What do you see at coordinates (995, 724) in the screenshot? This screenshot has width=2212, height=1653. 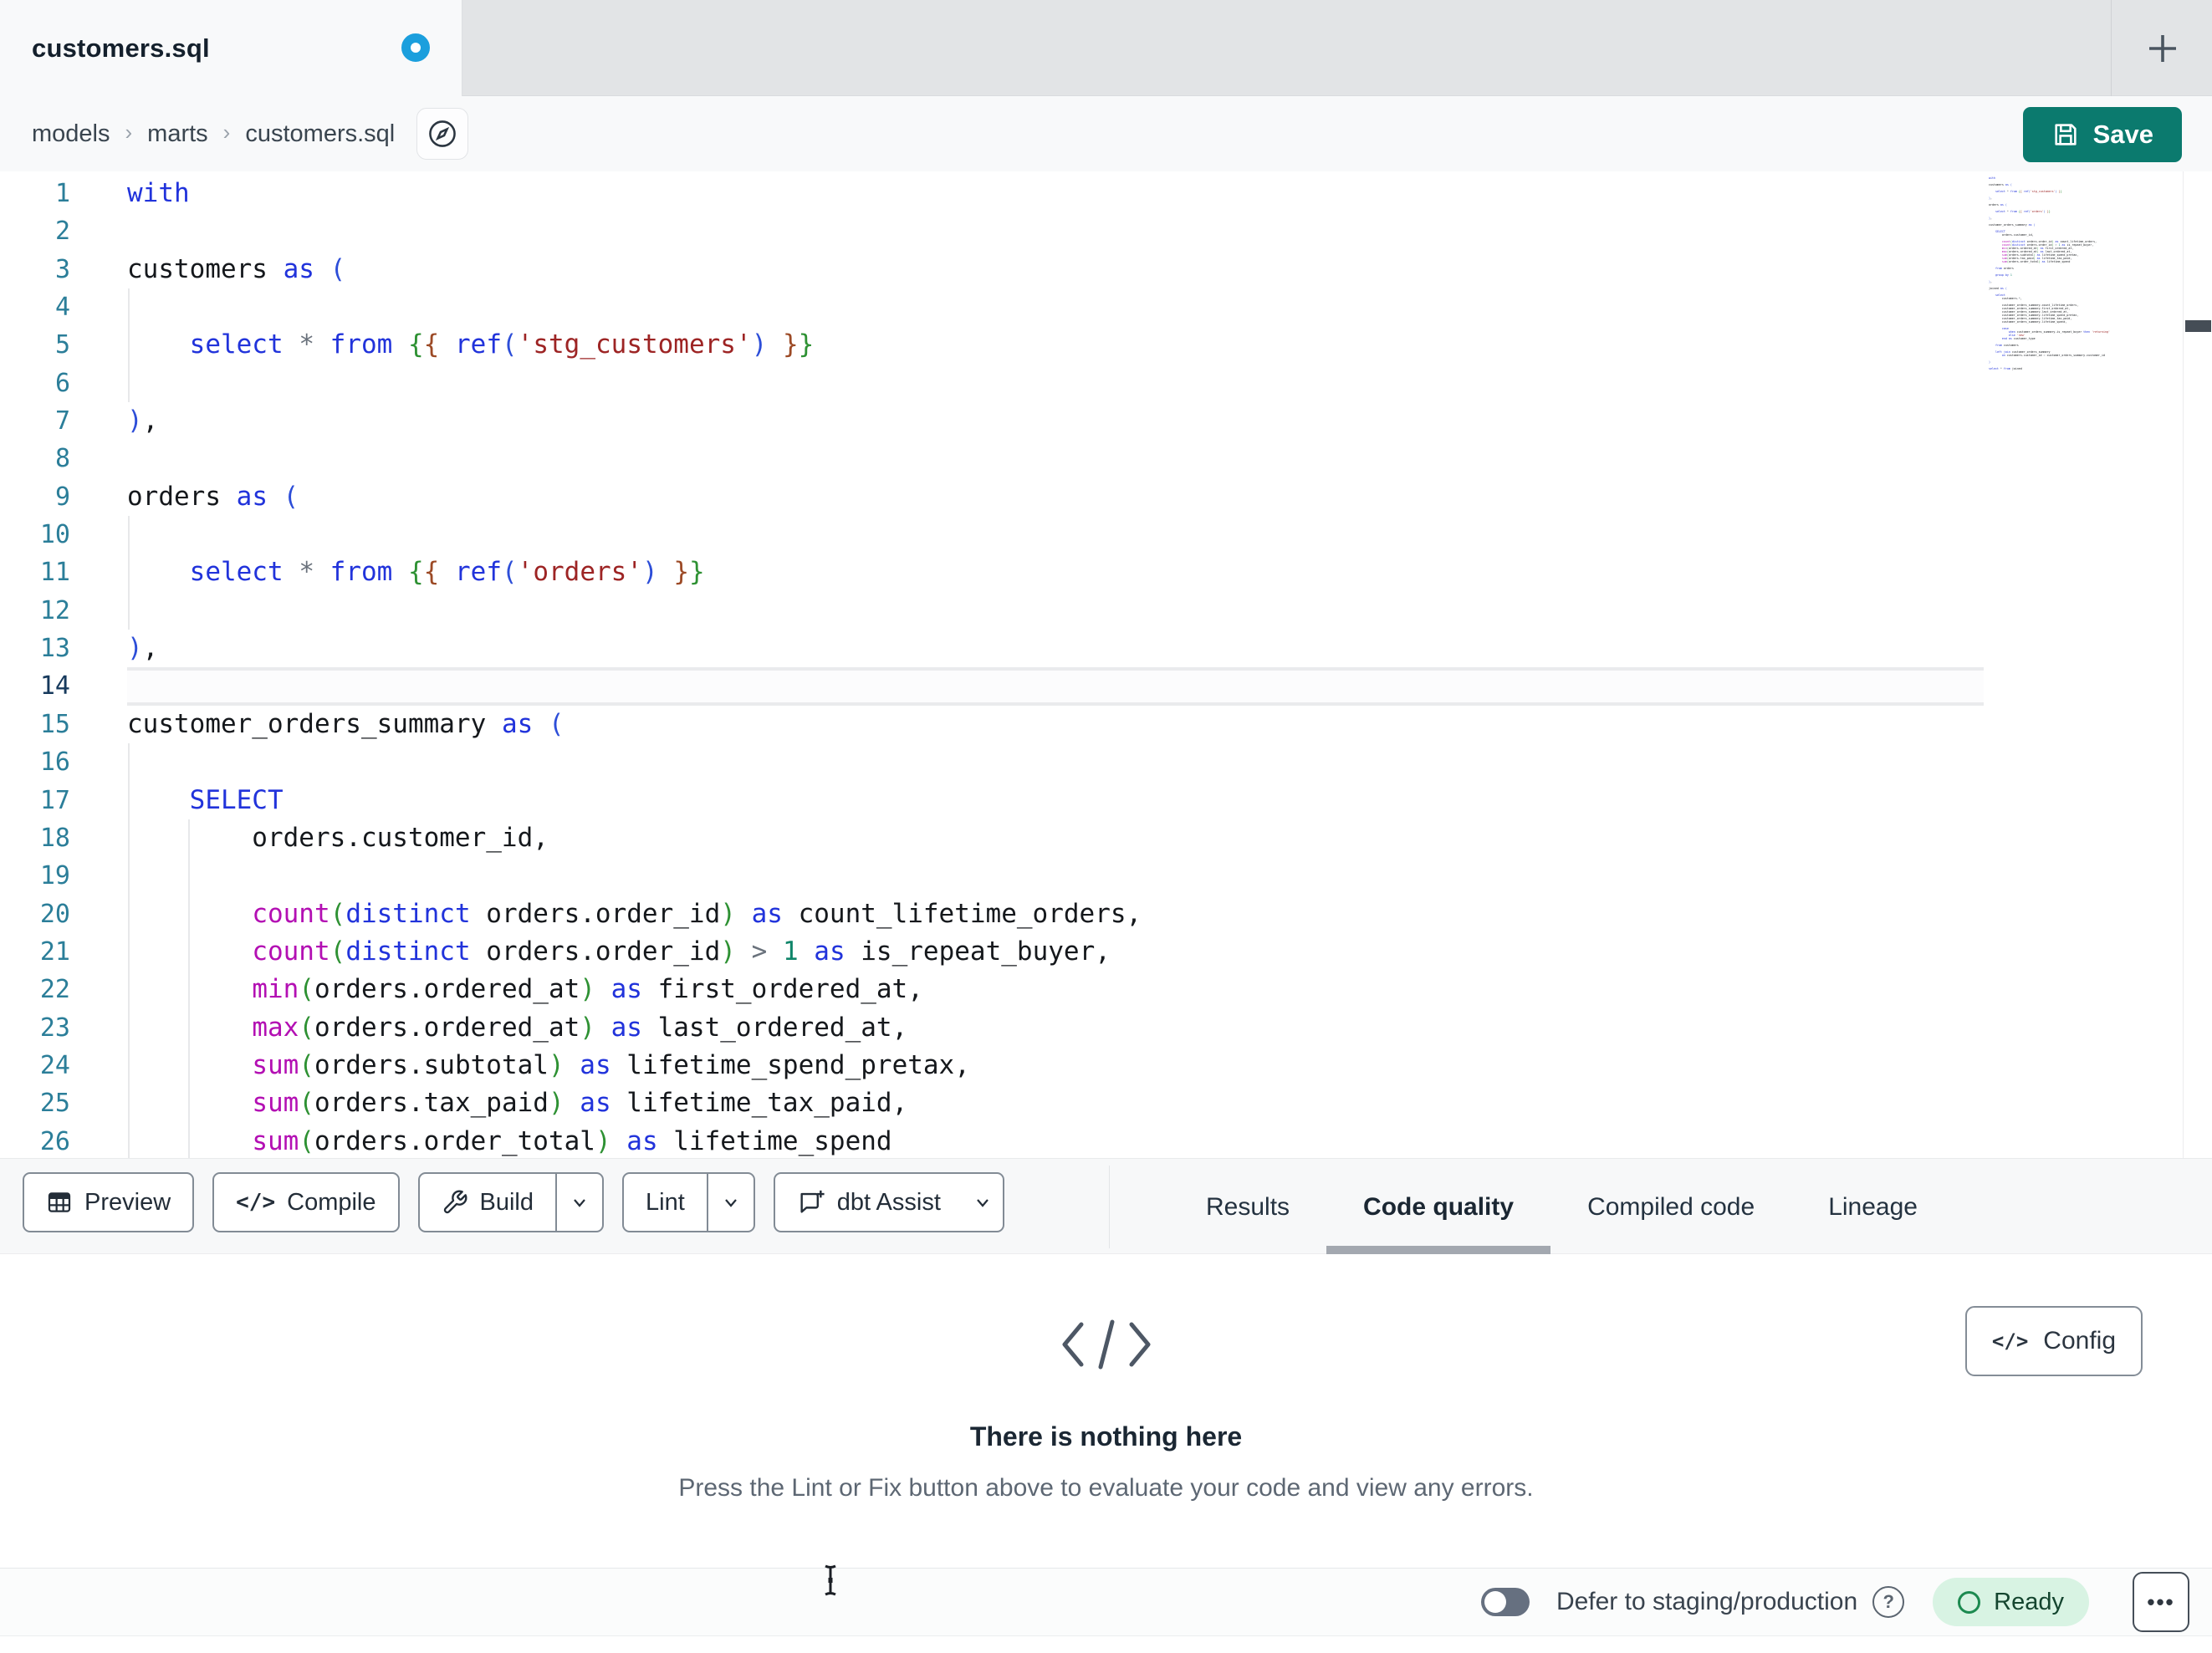 I see `code-line: 15 customer_orders_summary as (` at bounding box center [995, 724].